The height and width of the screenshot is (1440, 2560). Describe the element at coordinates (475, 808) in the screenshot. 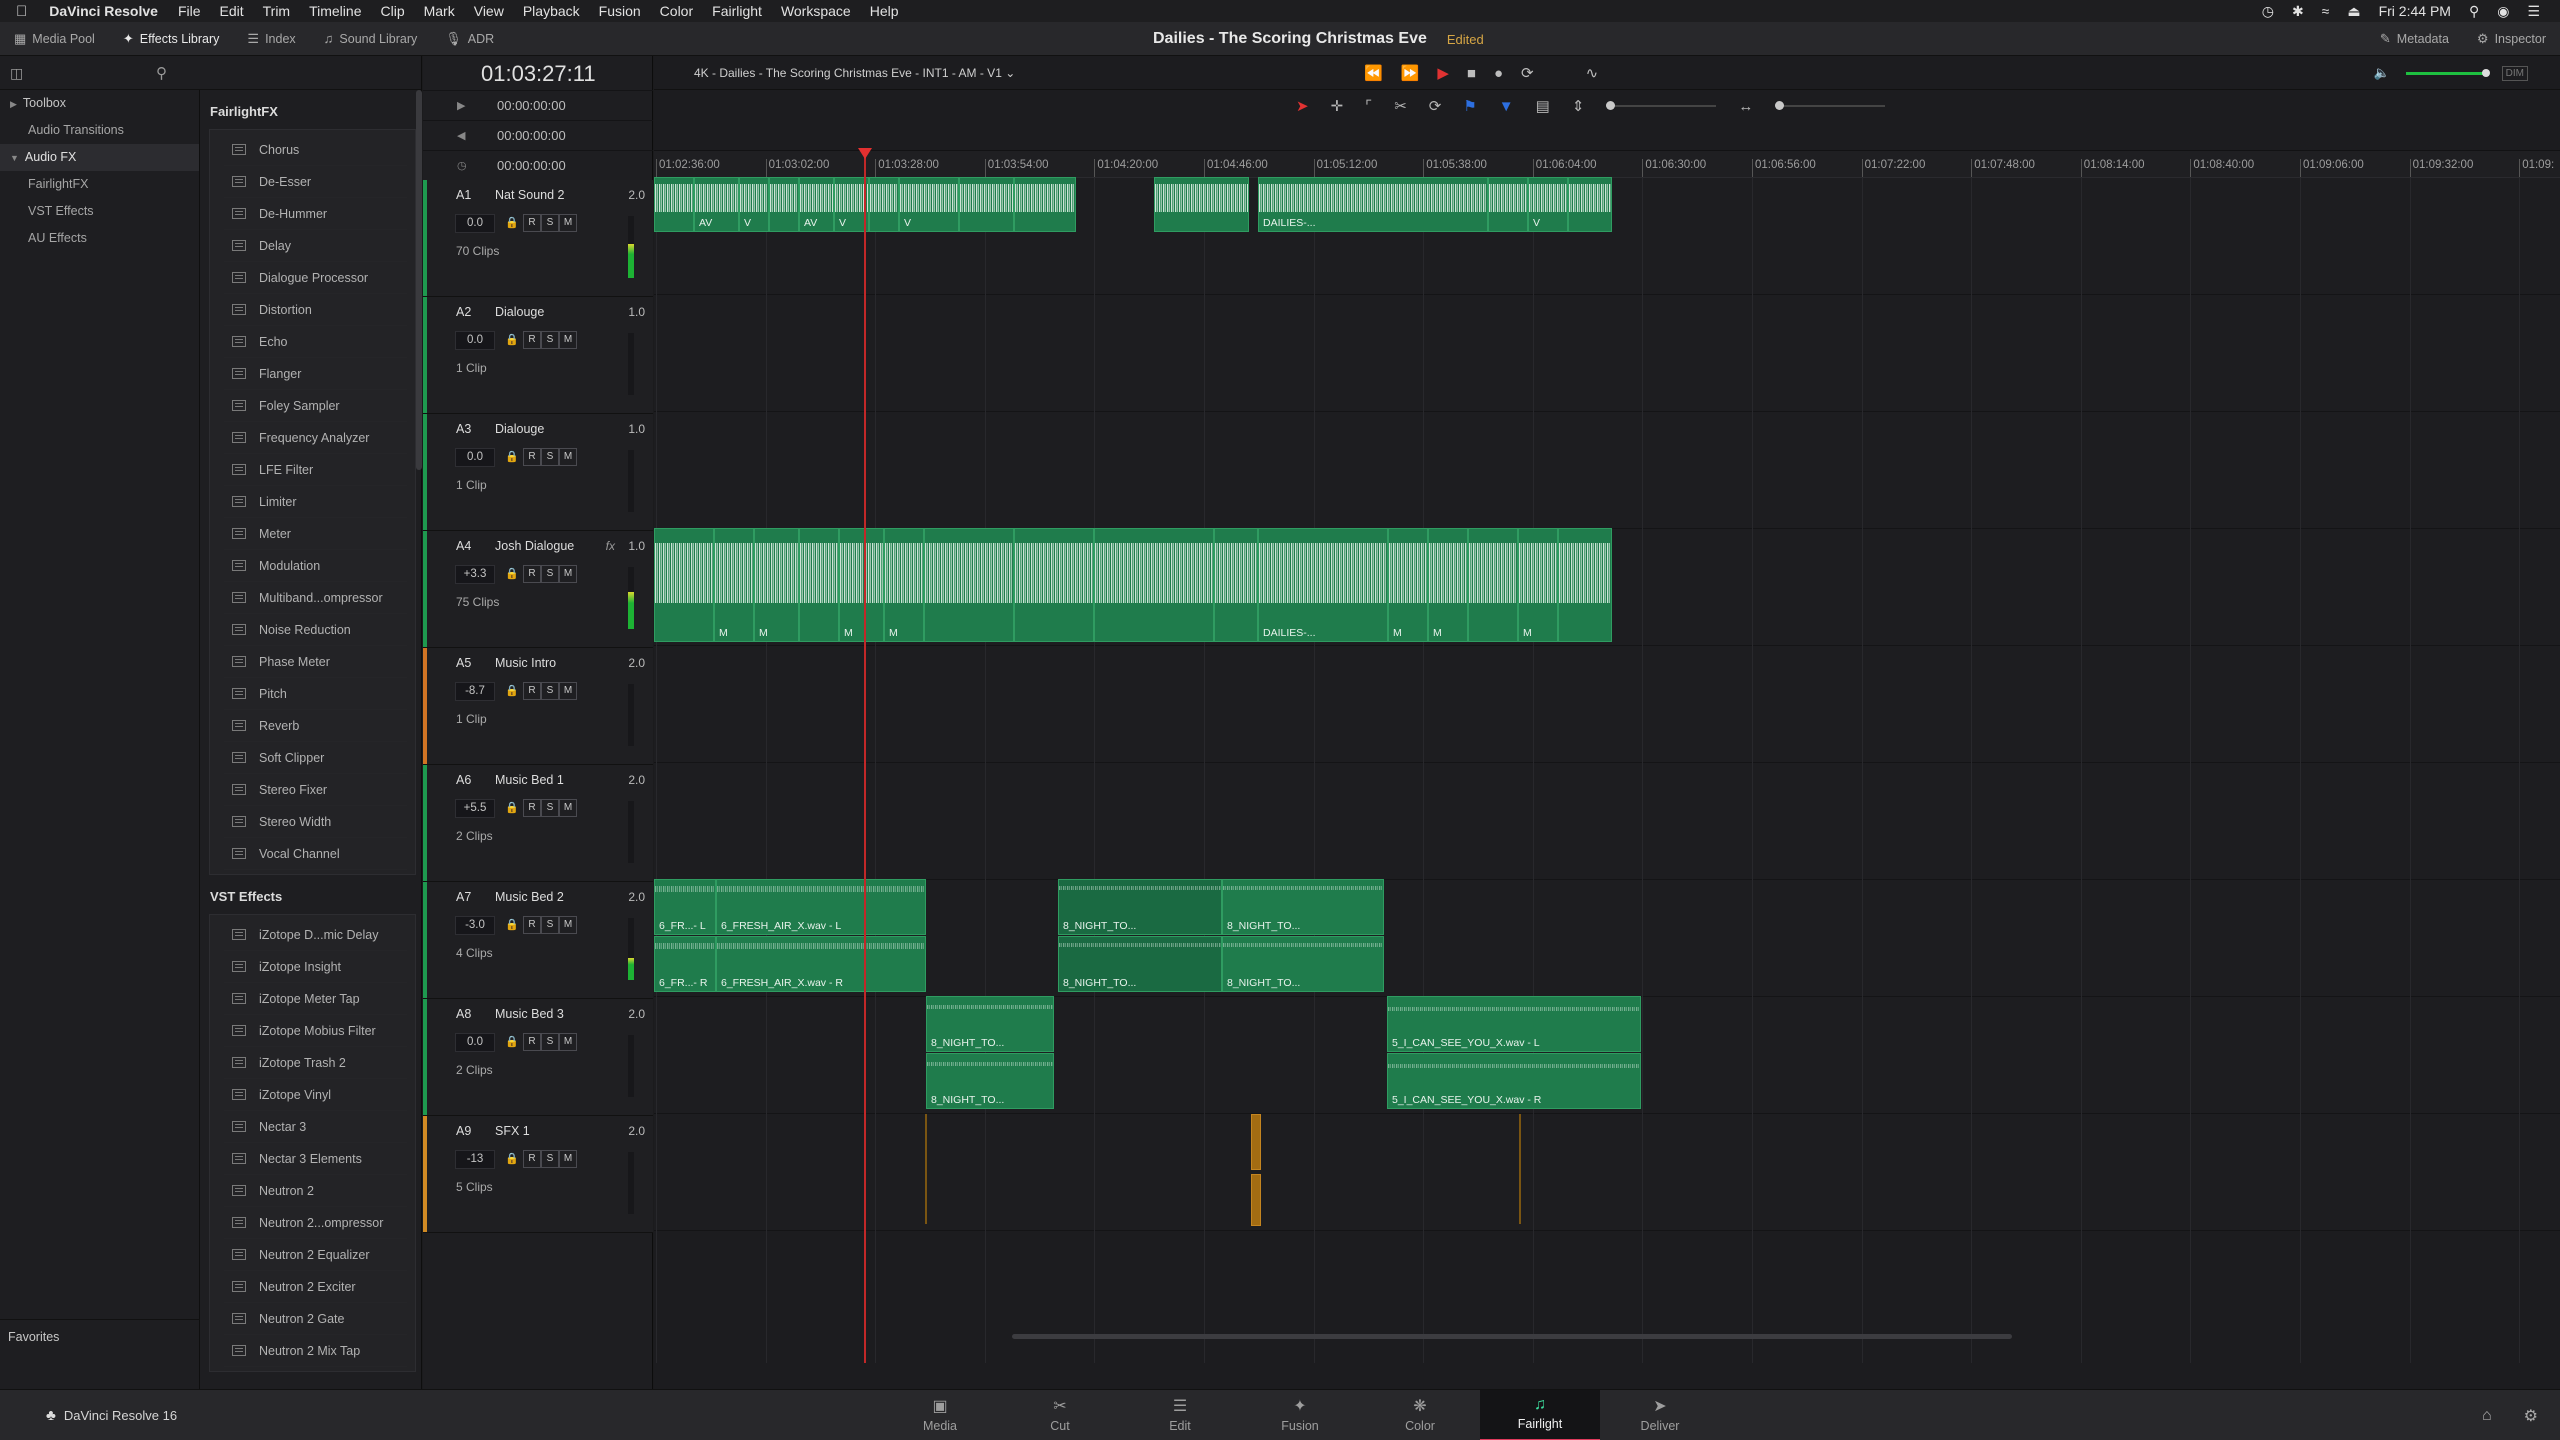

I see `track-volume-field: +5.5` at that location.